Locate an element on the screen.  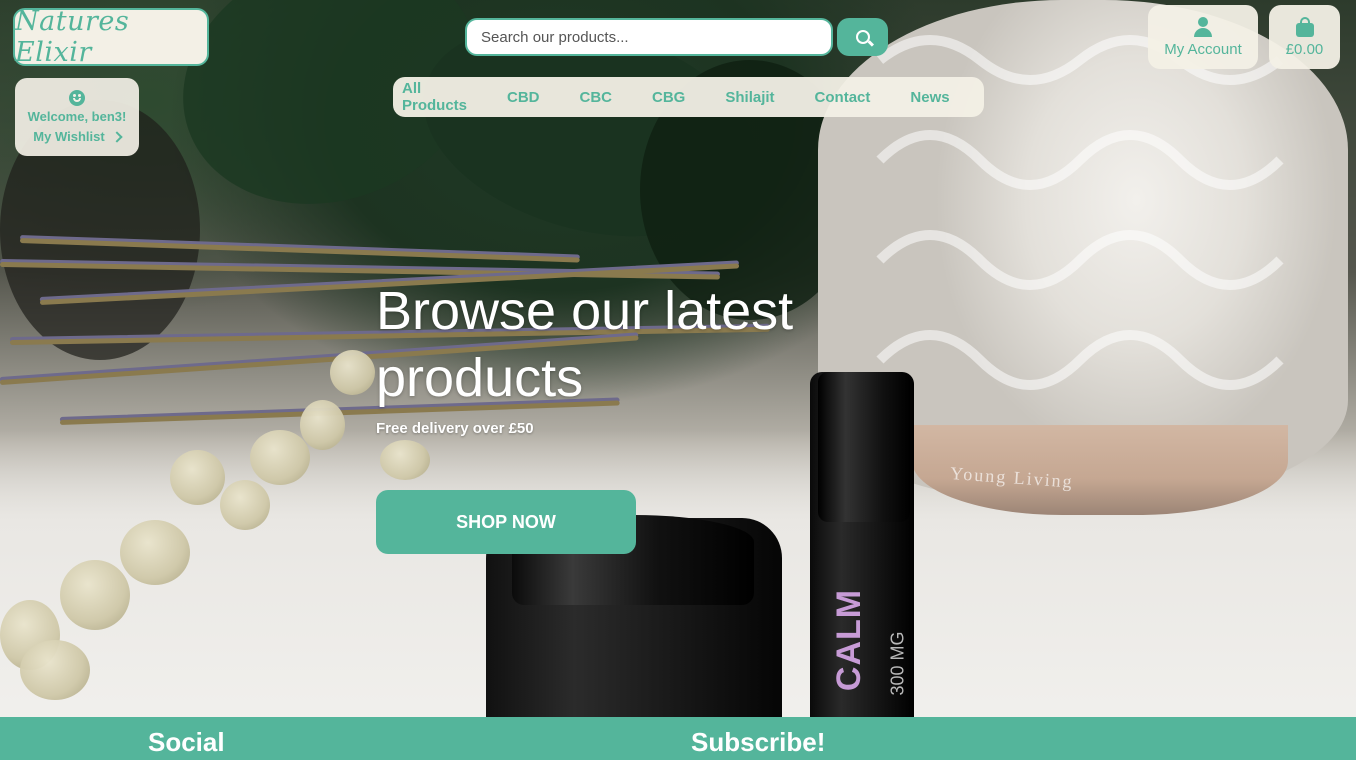
wishlist-label: My Wishlist is located at coordinates (69, 136).